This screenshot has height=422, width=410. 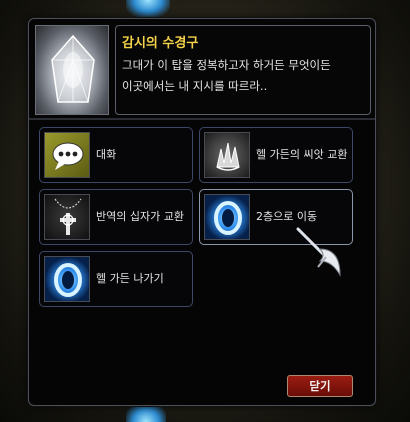 What do you see at coordinates (140, 216) in the screenshot?
I see `option-label: 반역의 십자가 교환` at bounding box center [140, 216].